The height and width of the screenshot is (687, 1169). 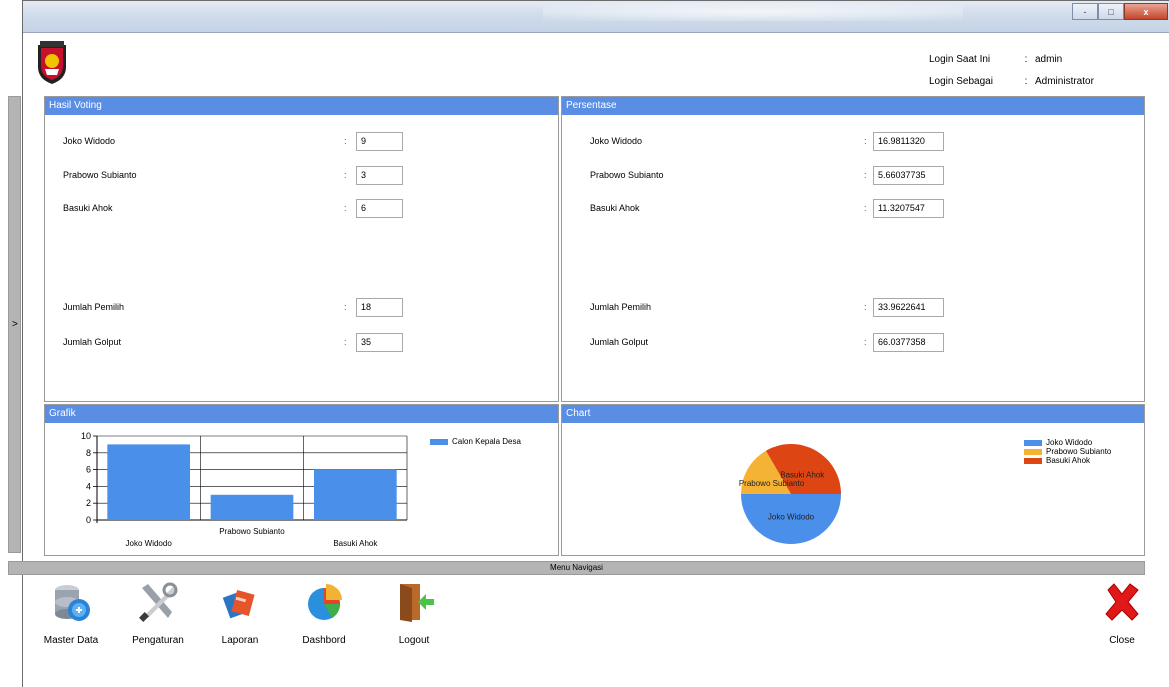 I want to click on y-tick-label: 10, so click(x=86, y=436).